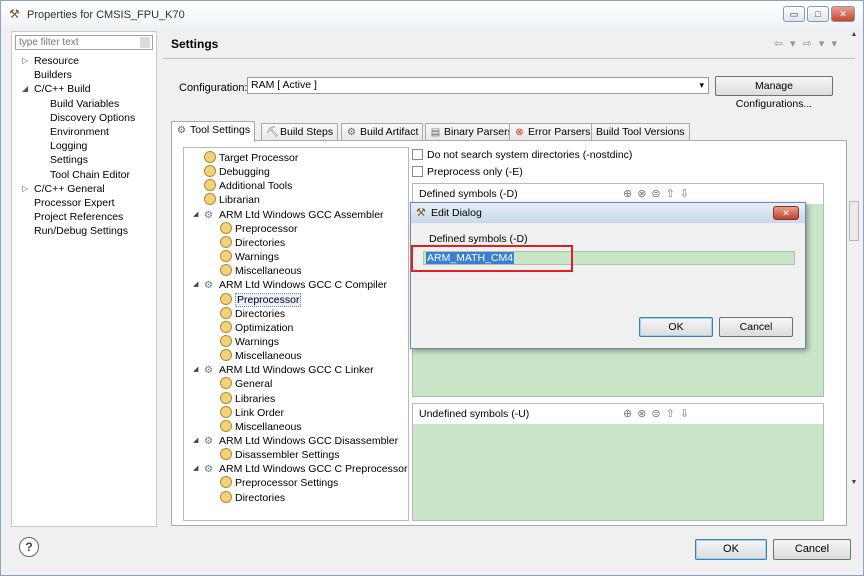  I want to click on tab-tool-settings: ⚙ Tool Settings, so click(213, 131).